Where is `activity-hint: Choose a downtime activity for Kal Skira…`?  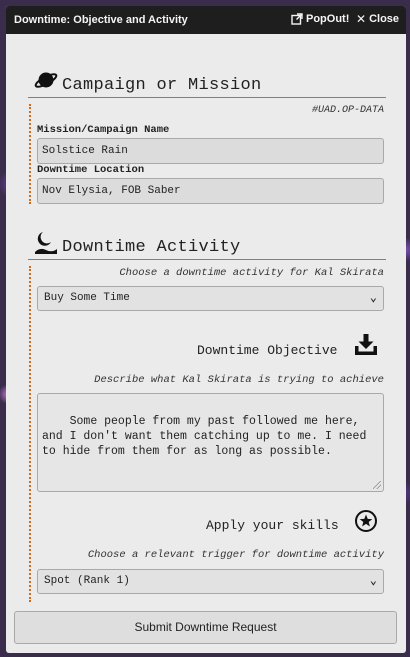 activity-hint: Choose a downtime activity for Kal Skira… is located at coordinates (251, 273).